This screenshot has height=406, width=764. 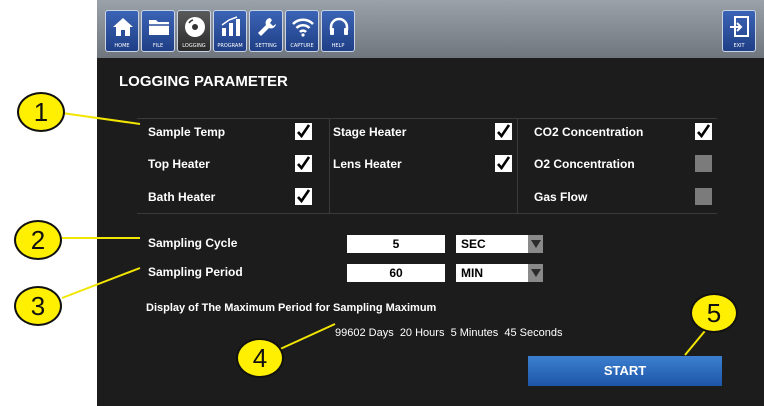 What do you see at coordinates (449, 333) in the screenshot?
I see `max-period-value: 99602 Days 20 Hours 5 Minutes 45 Seconds` at bounding box center [449, 333].